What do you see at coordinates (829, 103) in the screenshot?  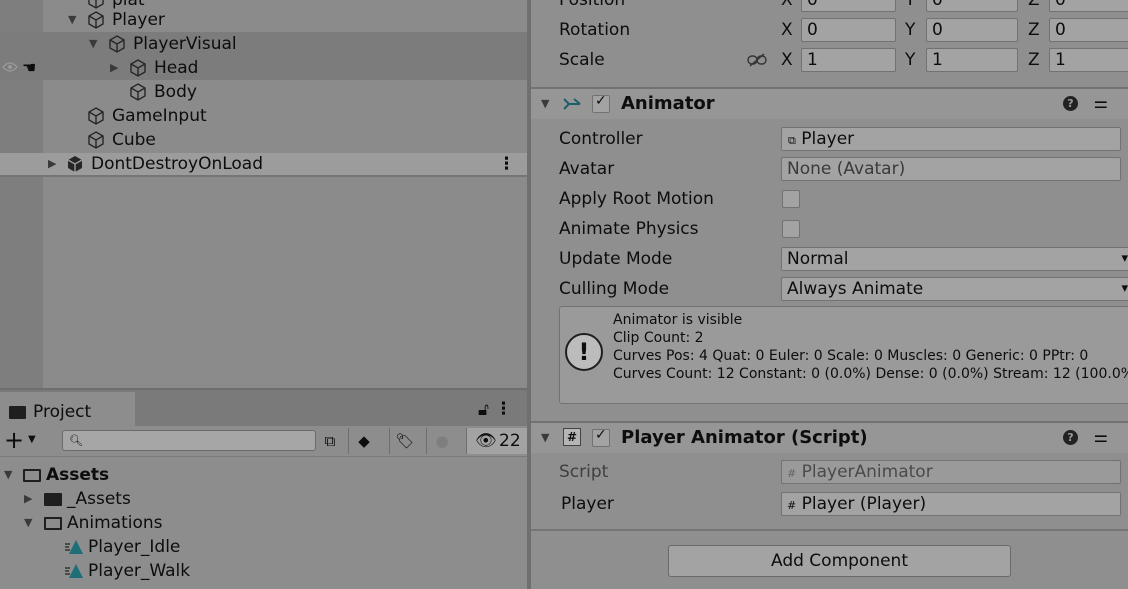 I see `animator-component-header: ▼ Animator ? ⚌` at bounding box center [829, 103].